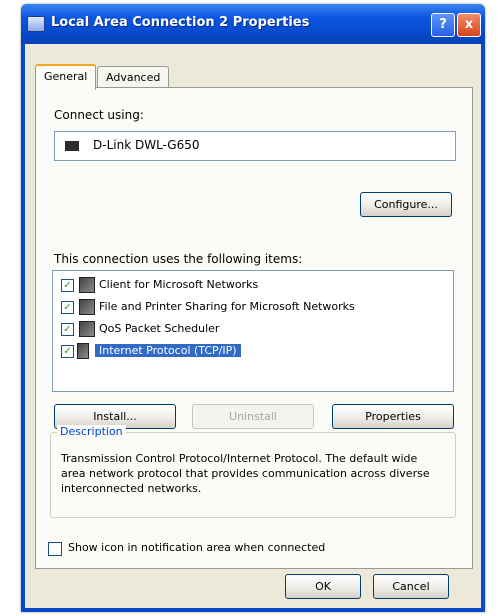  What do you see at coordinates (83, 351) in the screenshot?
I see `protocol-icon` at bounding box center [83, 351].